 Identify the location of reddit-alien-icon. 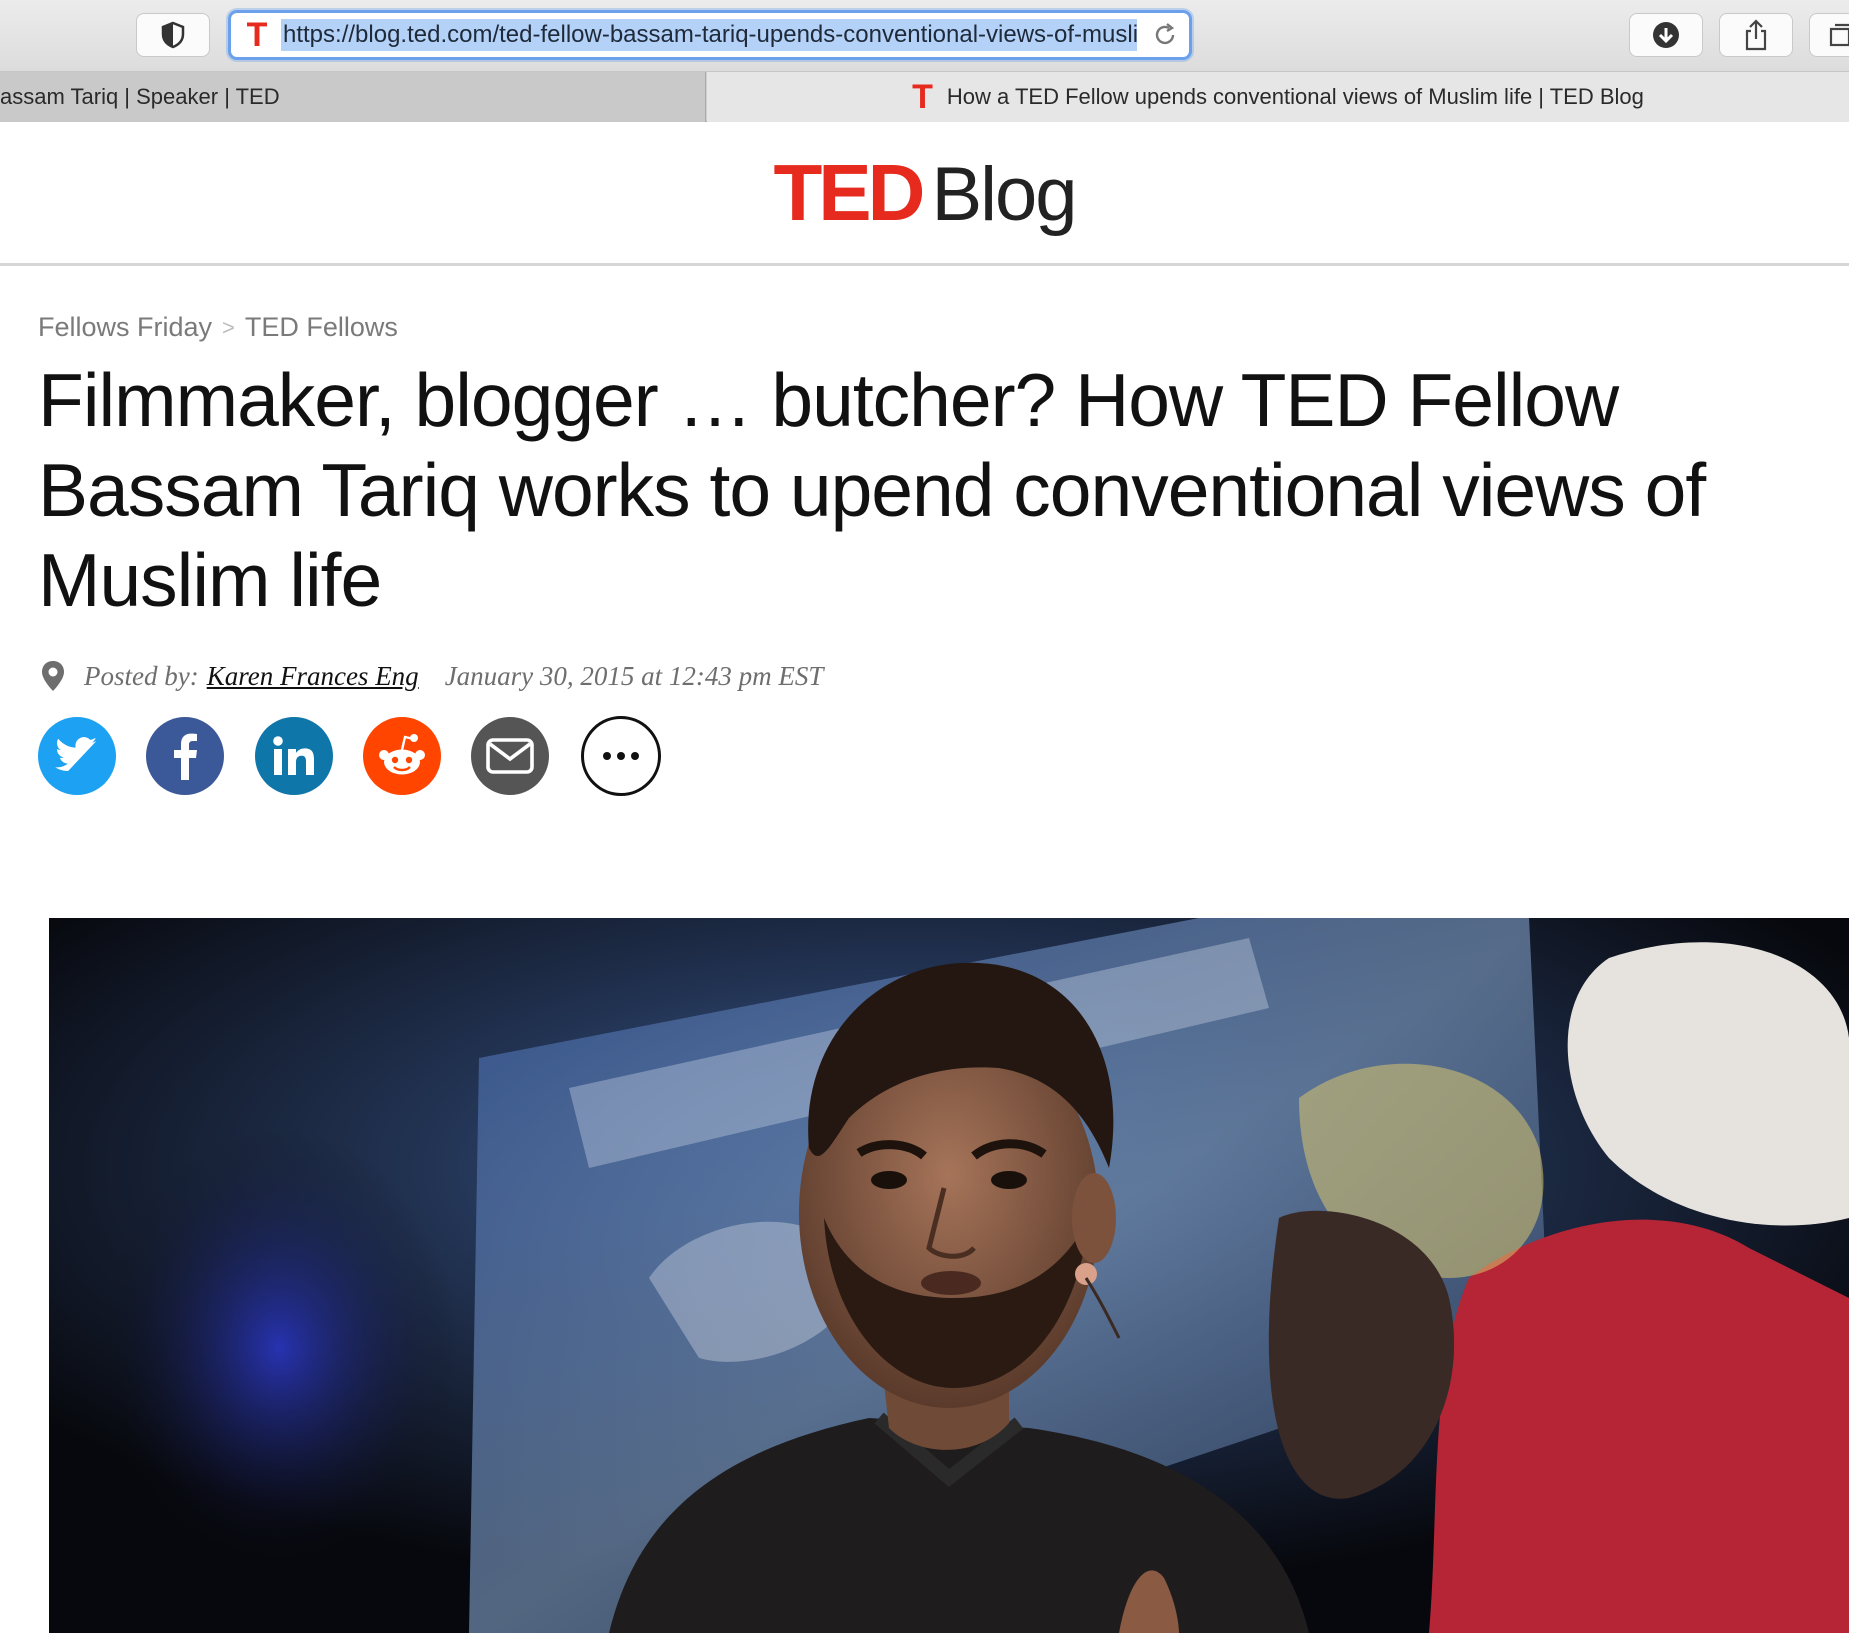
(402, 754).